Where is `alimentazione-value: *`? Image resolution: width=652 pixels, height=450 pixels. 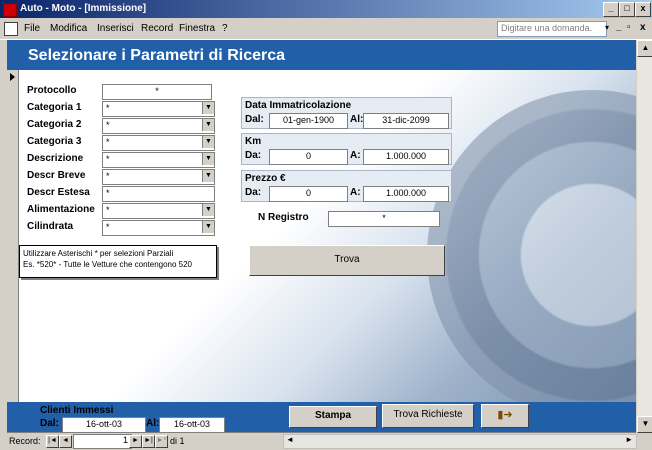
alimentazione-value: * is located at coordinates (108, 210).